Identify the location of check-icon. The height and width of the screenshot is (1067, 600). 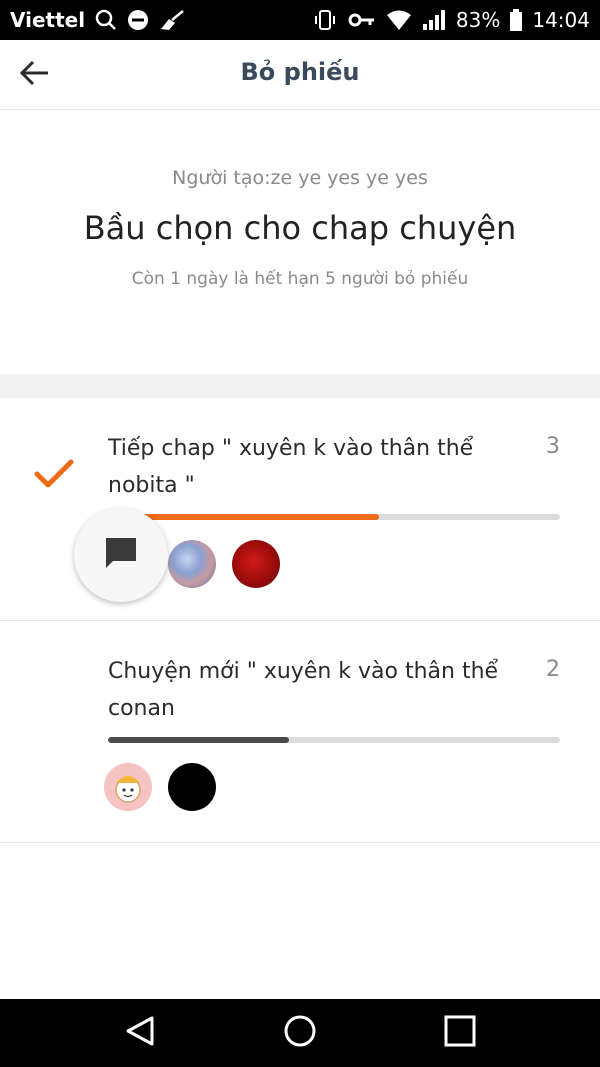
(54, 474).